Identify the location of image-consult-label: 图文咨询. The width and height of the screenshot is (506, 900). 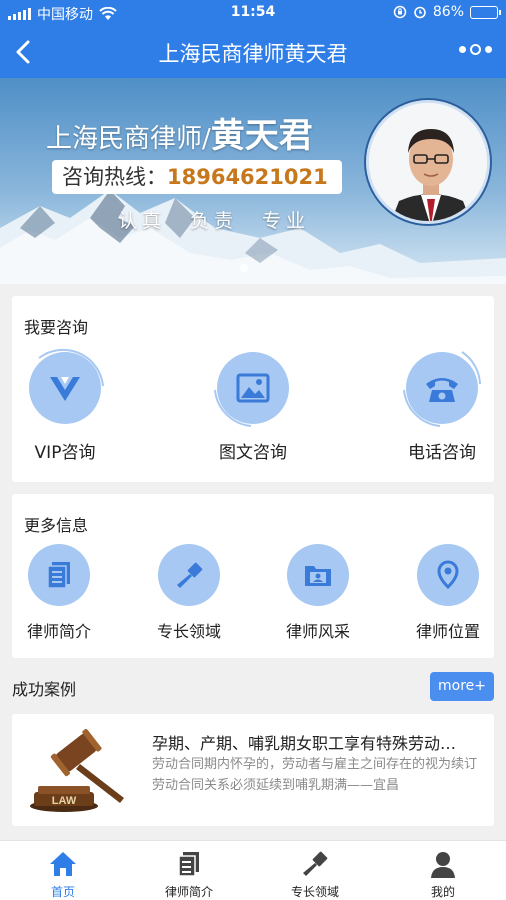
(253, 453).